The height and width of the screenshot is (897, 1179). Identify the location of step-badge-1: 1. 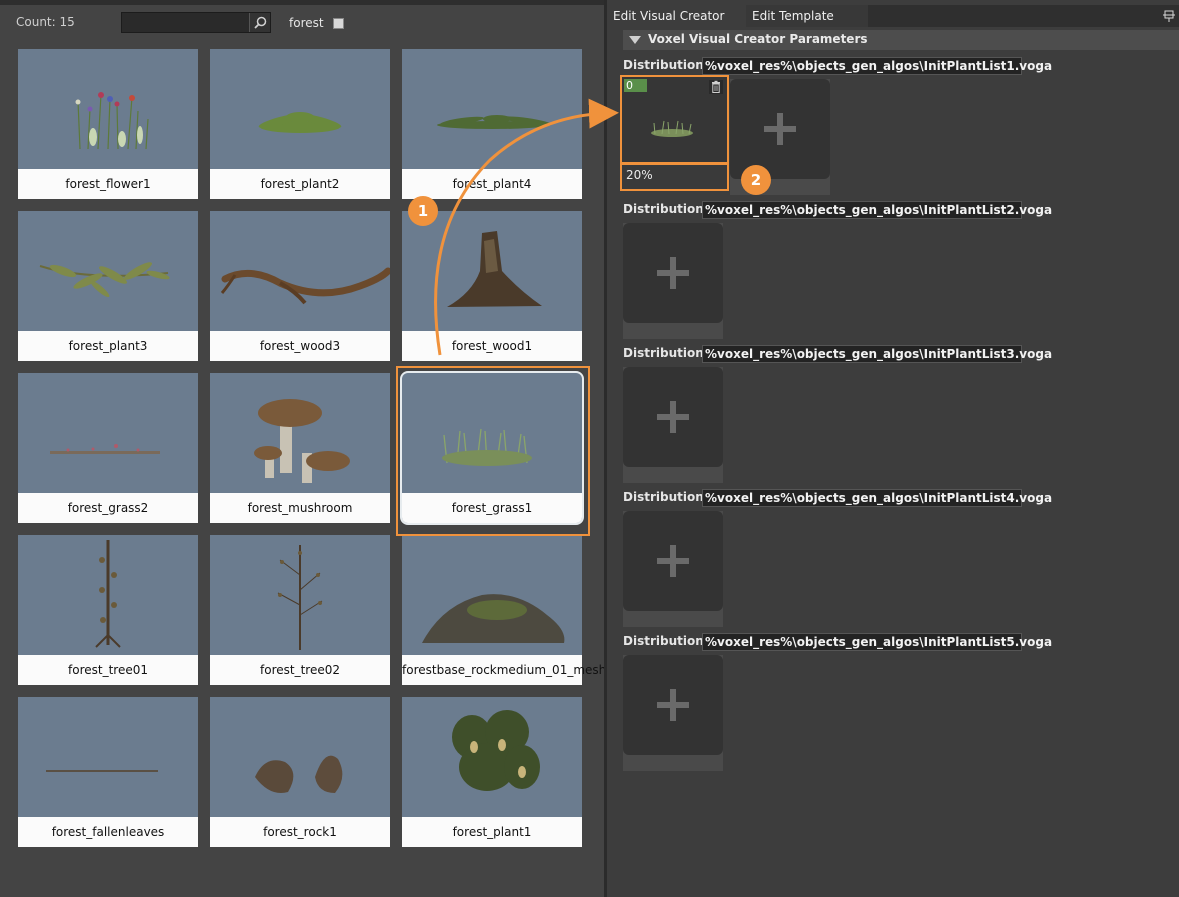
(423, 211).